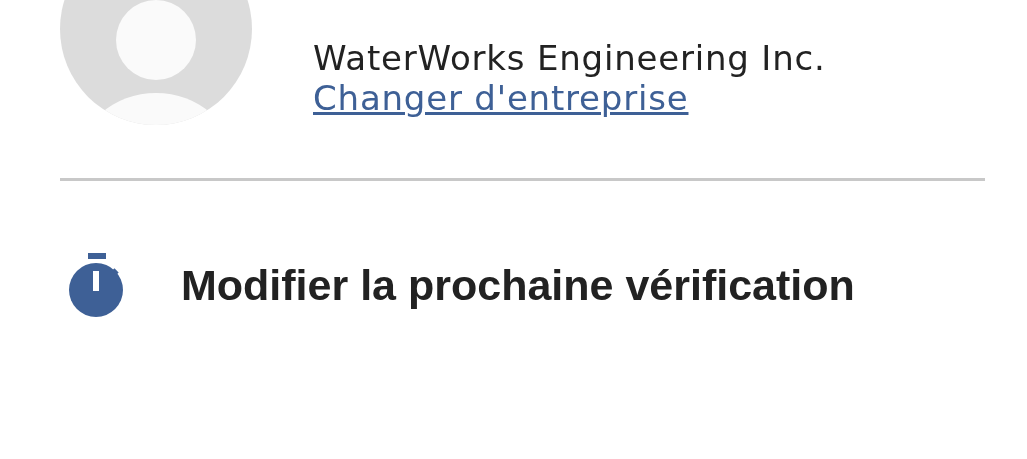 This screenshot has width=1027, height=459. I want to click on company-name: WaterWorks Engineering Inc., so click(570, 58).